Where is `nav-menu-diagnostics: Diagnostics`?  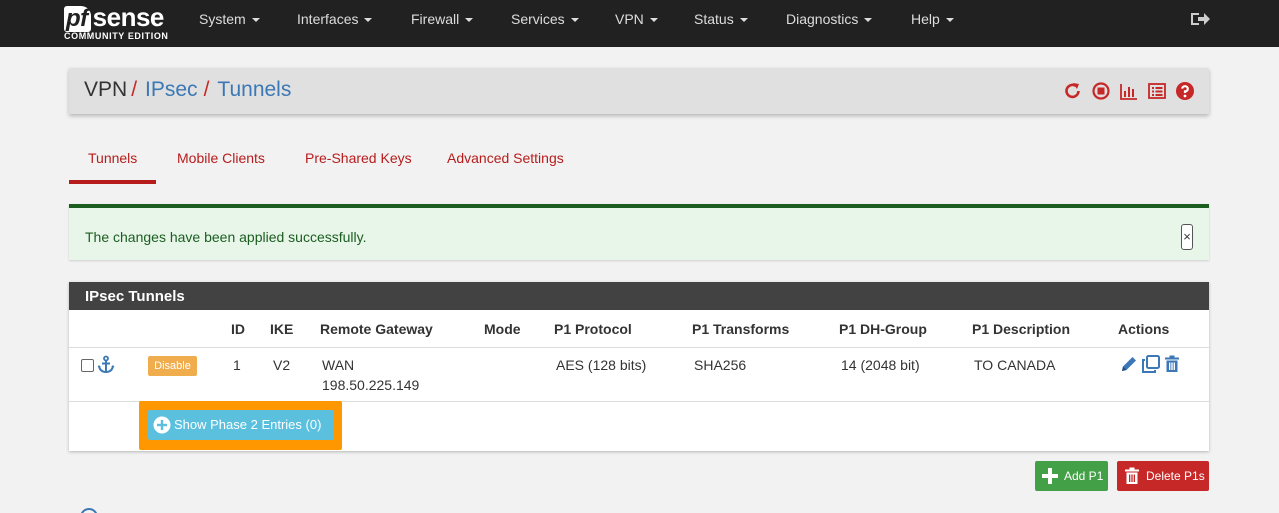 nav-menu-diagnostics: Diagnostics is located at coordinates (829, 19).